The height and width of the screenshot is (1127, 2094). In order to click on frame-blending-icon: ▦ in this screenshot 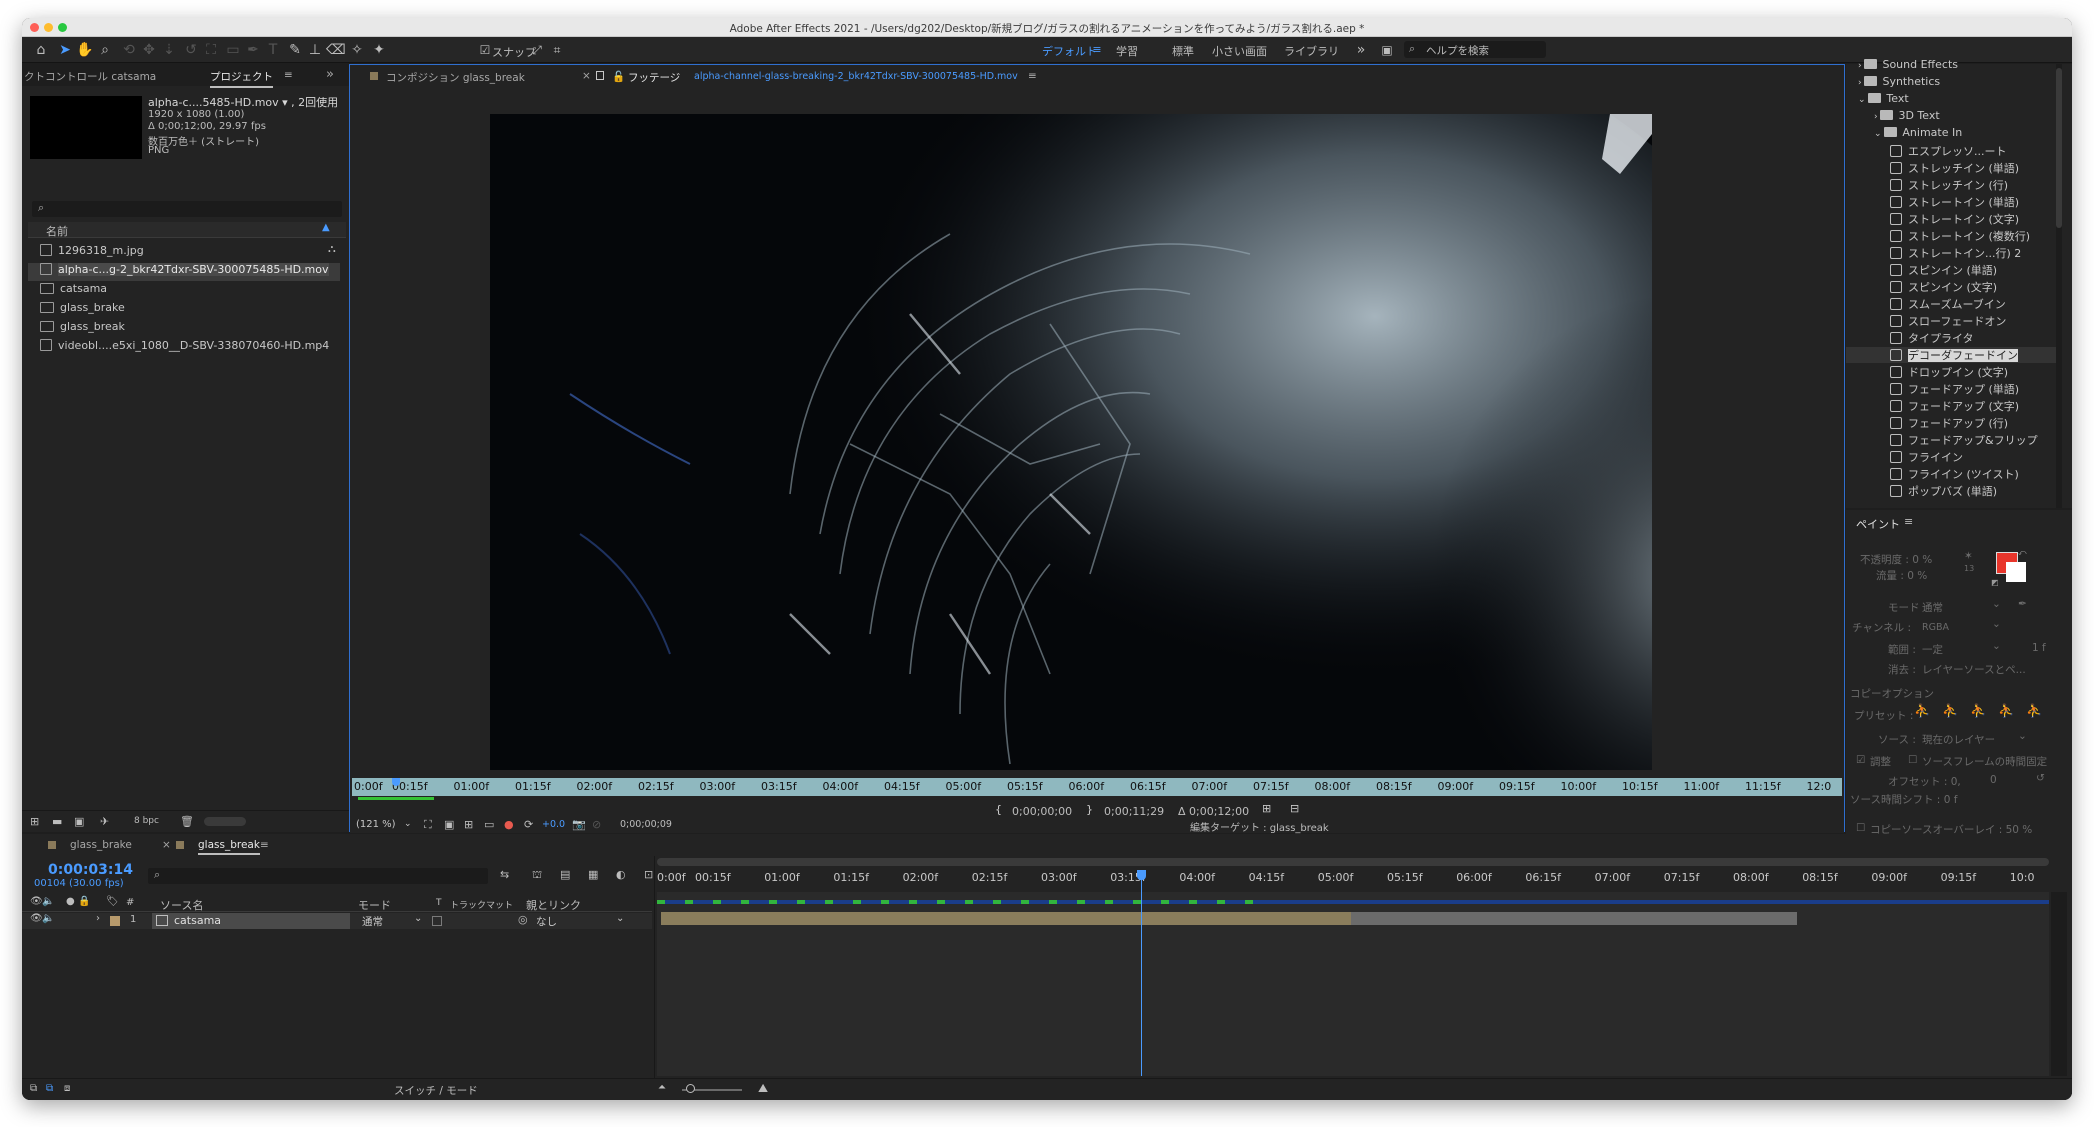, I will do `click(593, 874)`.